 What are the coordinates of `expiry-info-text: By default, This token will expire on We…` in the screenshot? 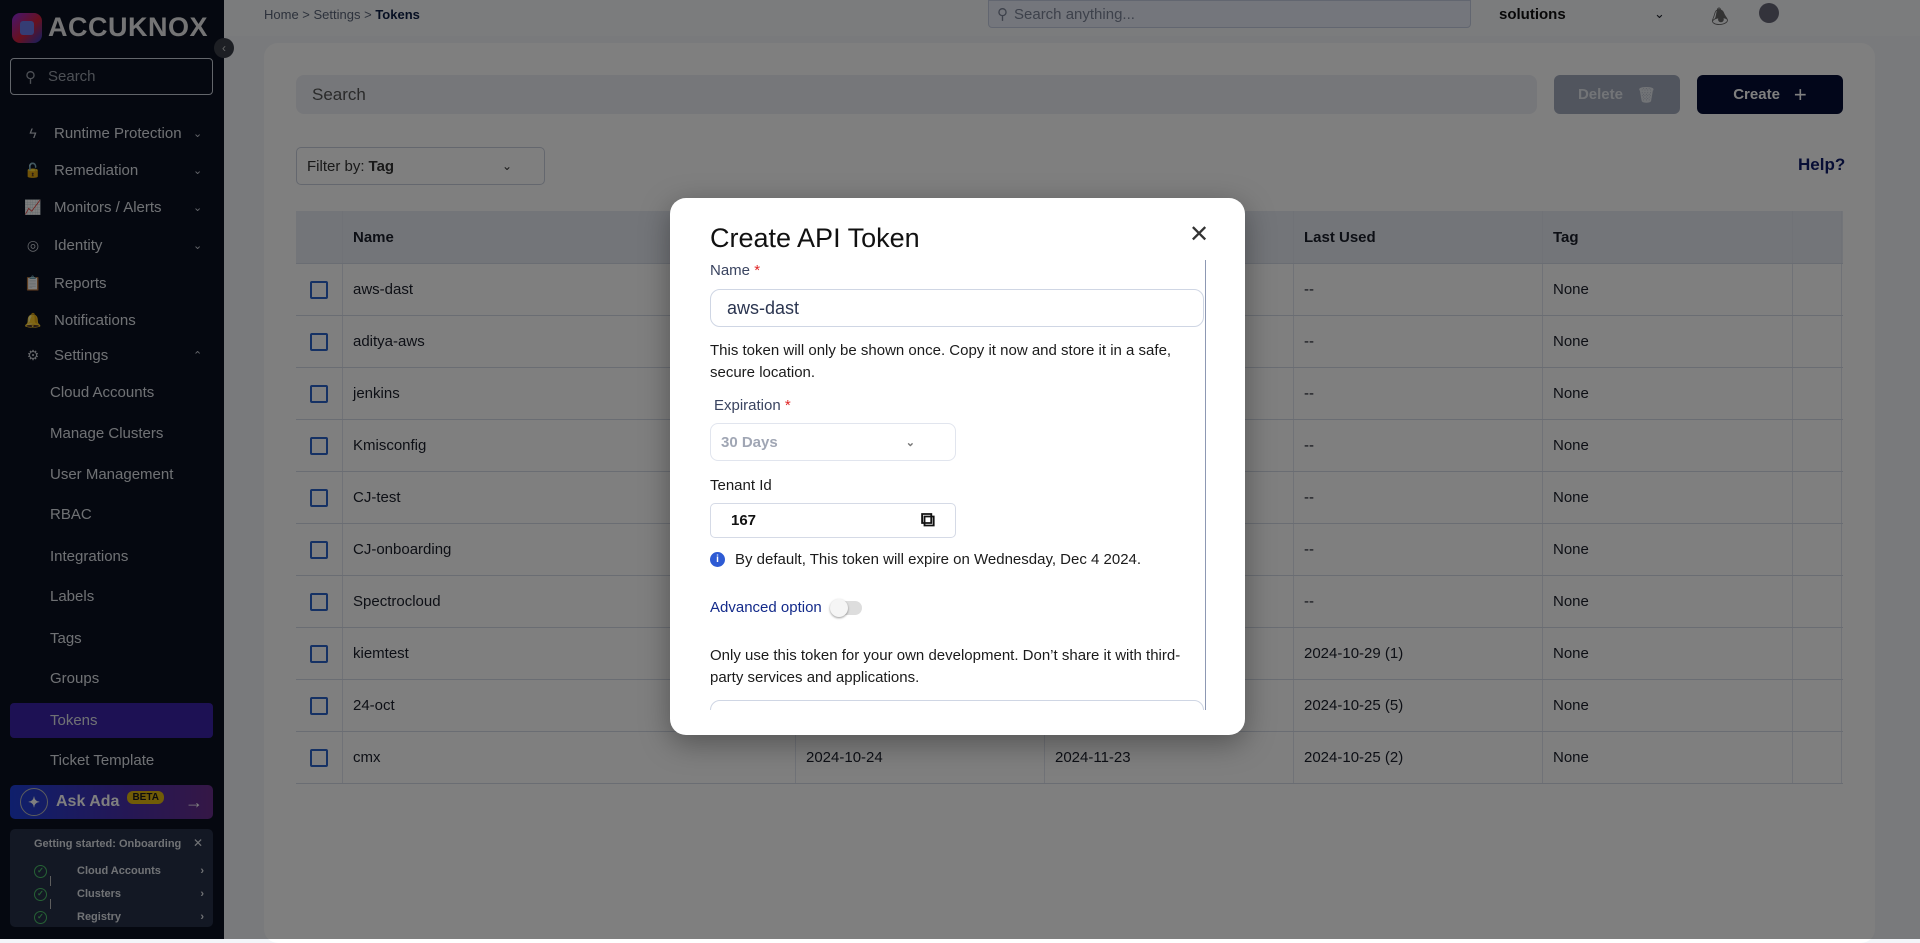 It's located at (938, 559).